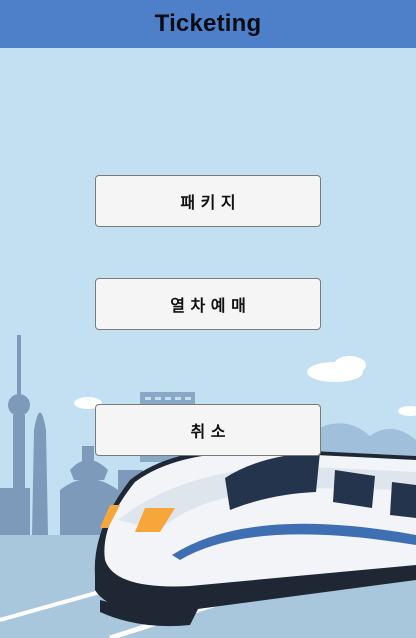 The height and width of the screenshot is (638, 416). I want to click on package-button: 패 키 지, so click(208, 201).